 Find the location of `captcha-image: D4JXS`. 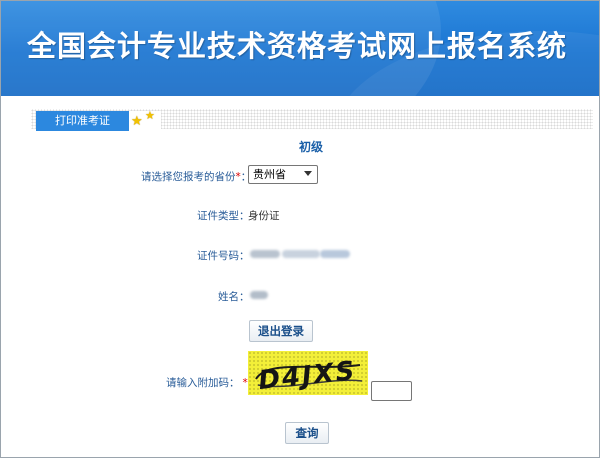

captcha-image: D4JXS is located at coordinates (308, 373).